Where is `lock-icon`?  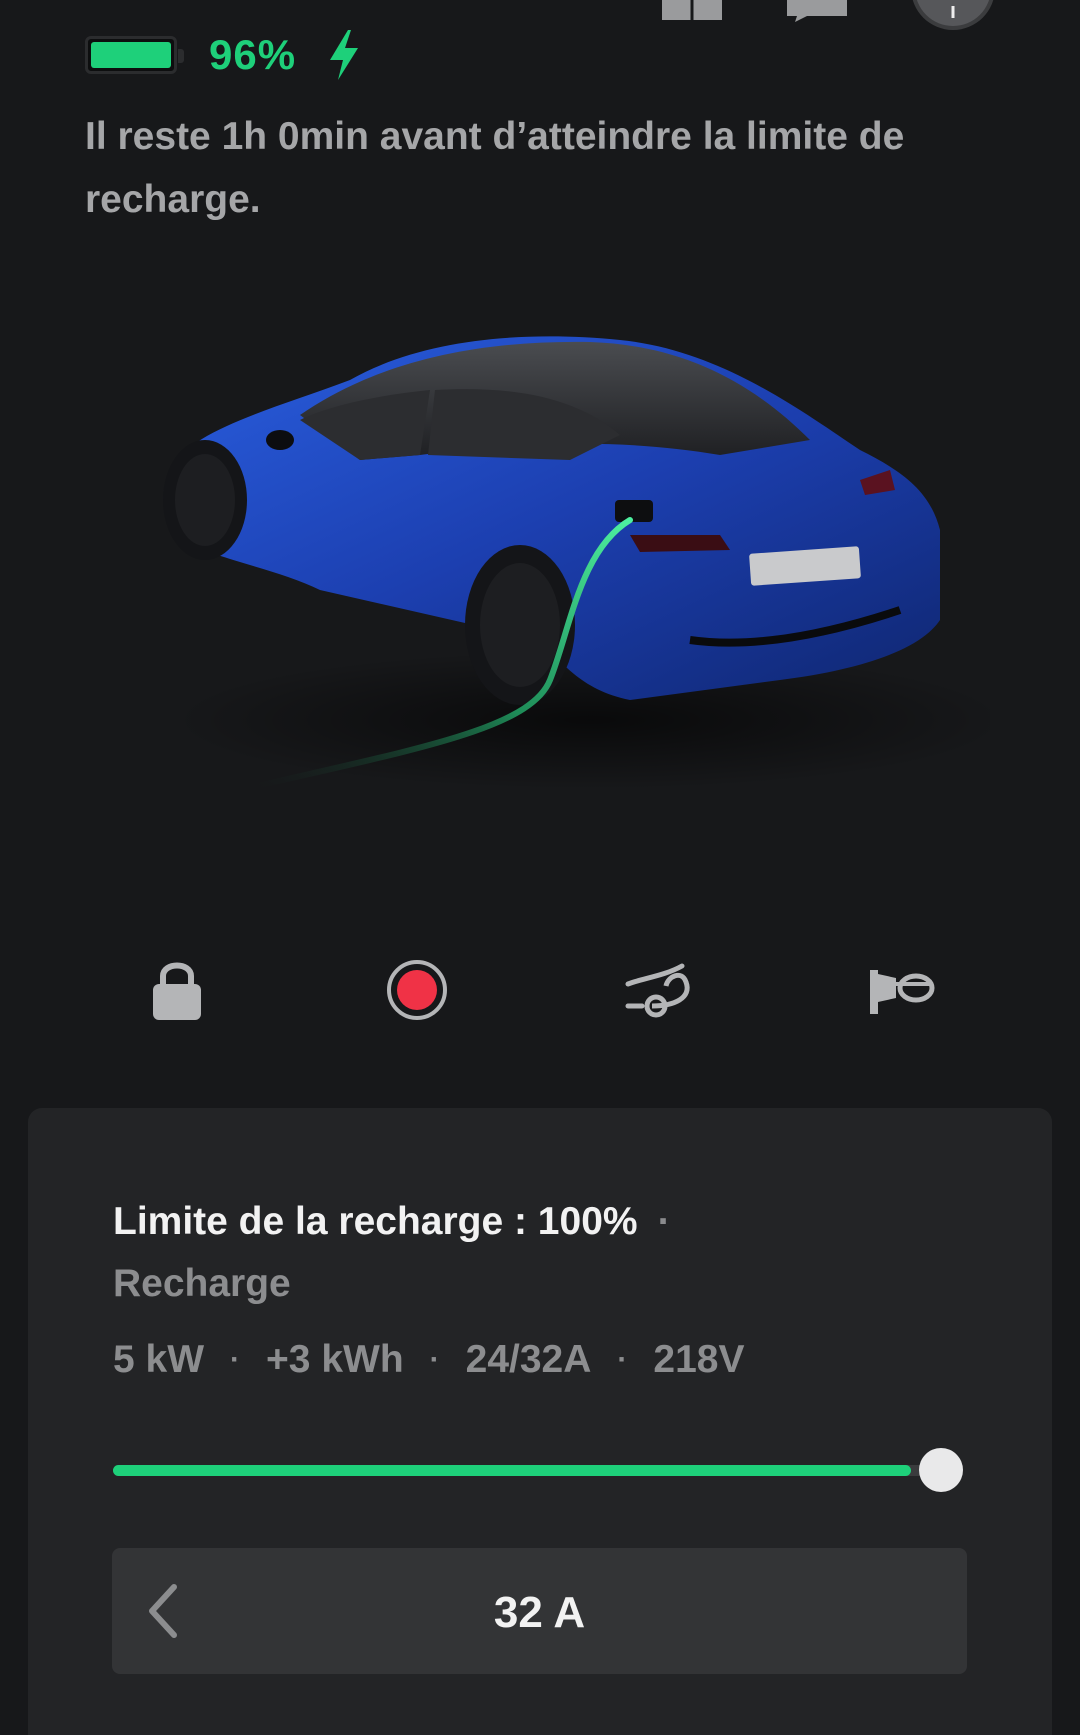
lock-icon is located at coordinates (177, 991).